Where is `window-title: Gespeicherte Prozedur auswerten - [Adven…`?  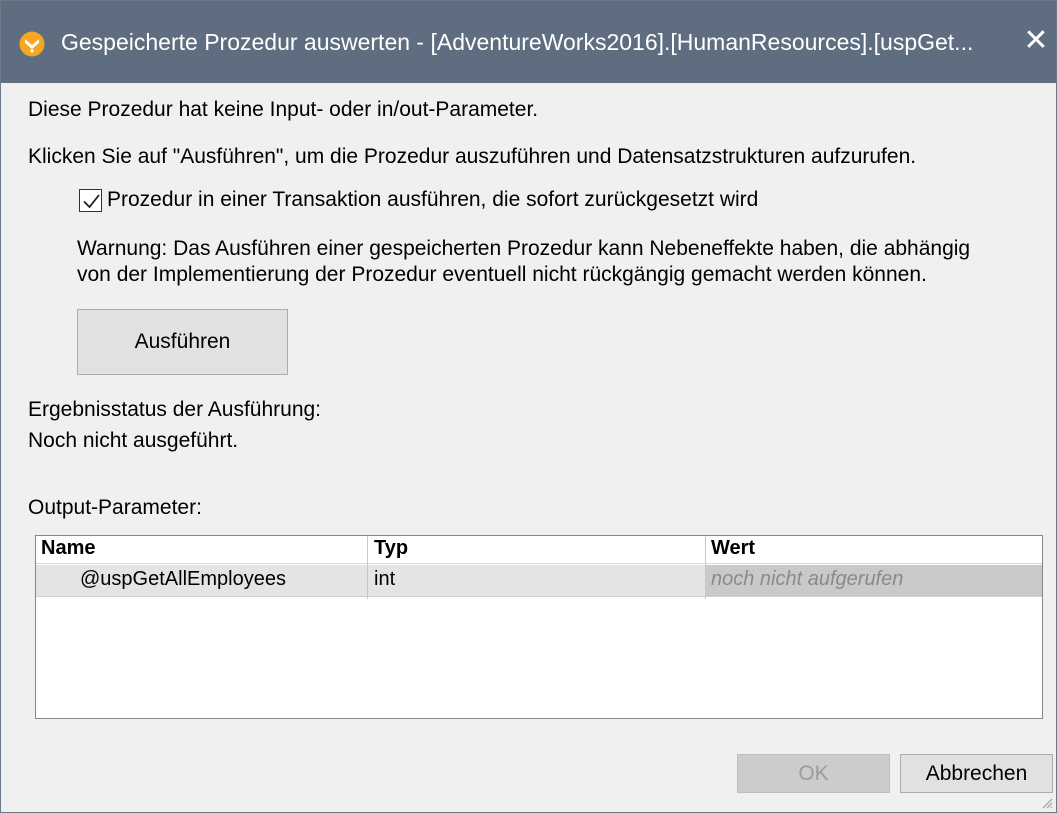 window-title: Gespeicherte Prozedur auswerten - [Adven… is located at coordinates (517, 42).